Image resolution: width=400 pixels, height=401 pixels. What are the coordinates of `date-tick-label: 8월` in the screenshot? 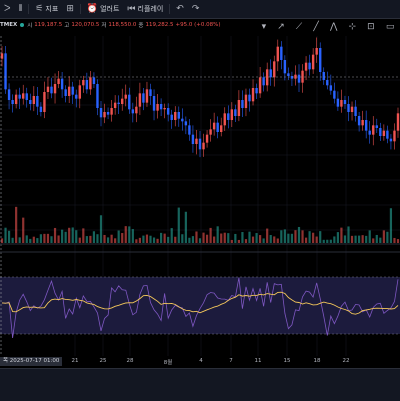 It's located at (168, 363).